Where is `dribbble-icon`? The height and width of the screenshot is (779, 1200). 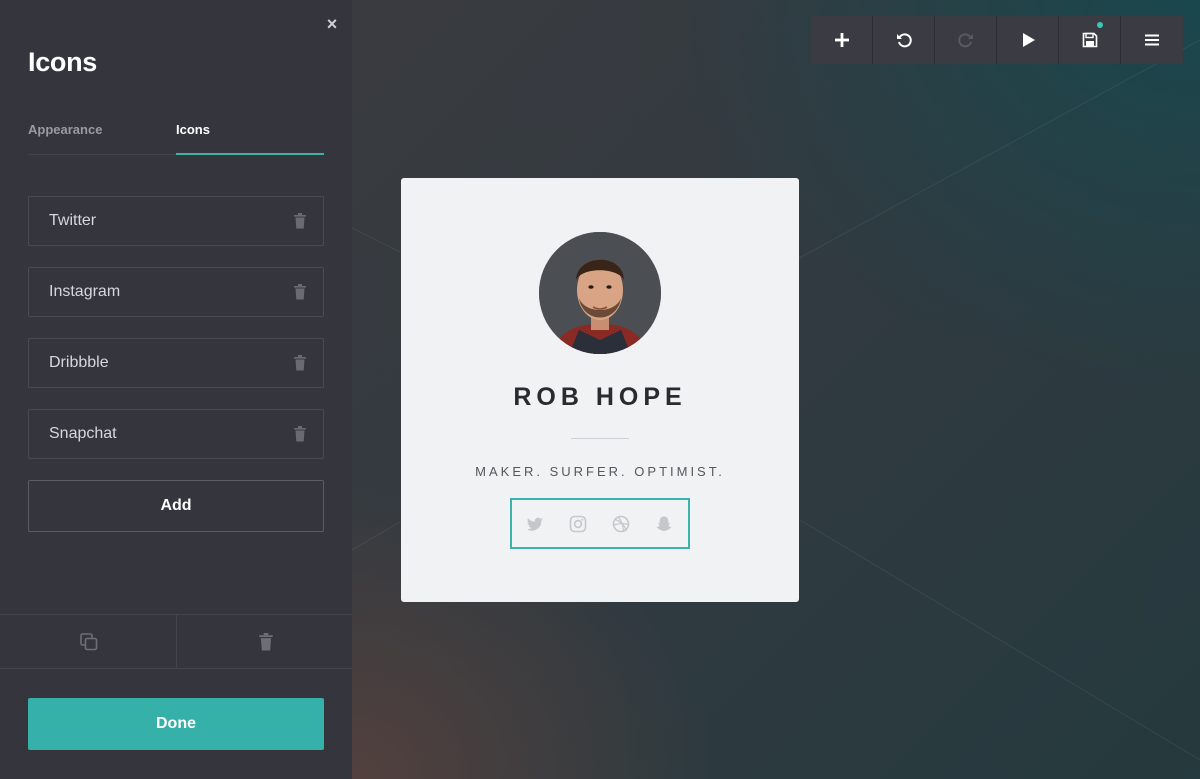 dribbble-icon is located at coordinates (621, 524).